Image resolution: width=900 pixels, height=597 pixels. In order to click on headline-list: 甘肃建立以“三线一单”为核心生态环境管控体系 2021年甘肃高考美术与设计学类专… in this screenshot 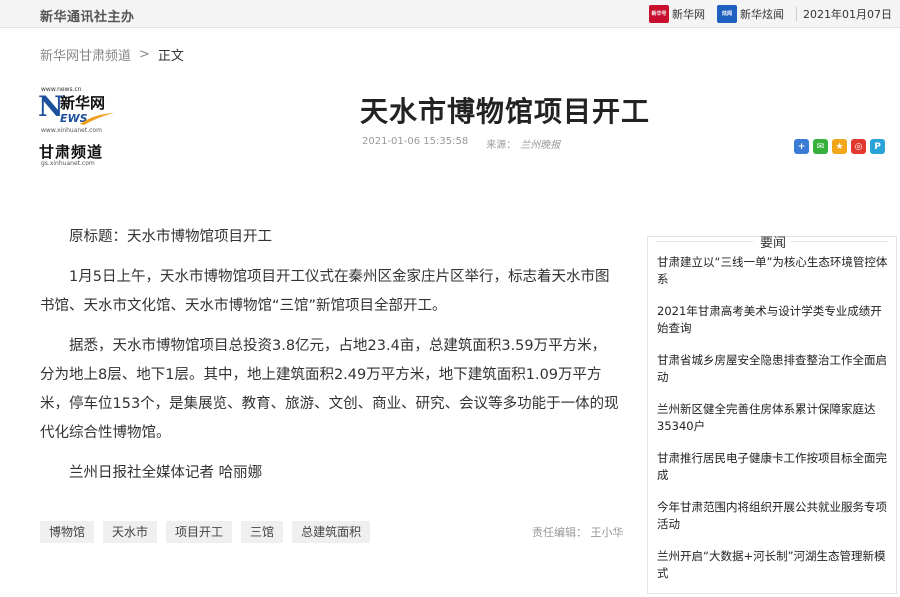, I will do `click(773, 425)`.